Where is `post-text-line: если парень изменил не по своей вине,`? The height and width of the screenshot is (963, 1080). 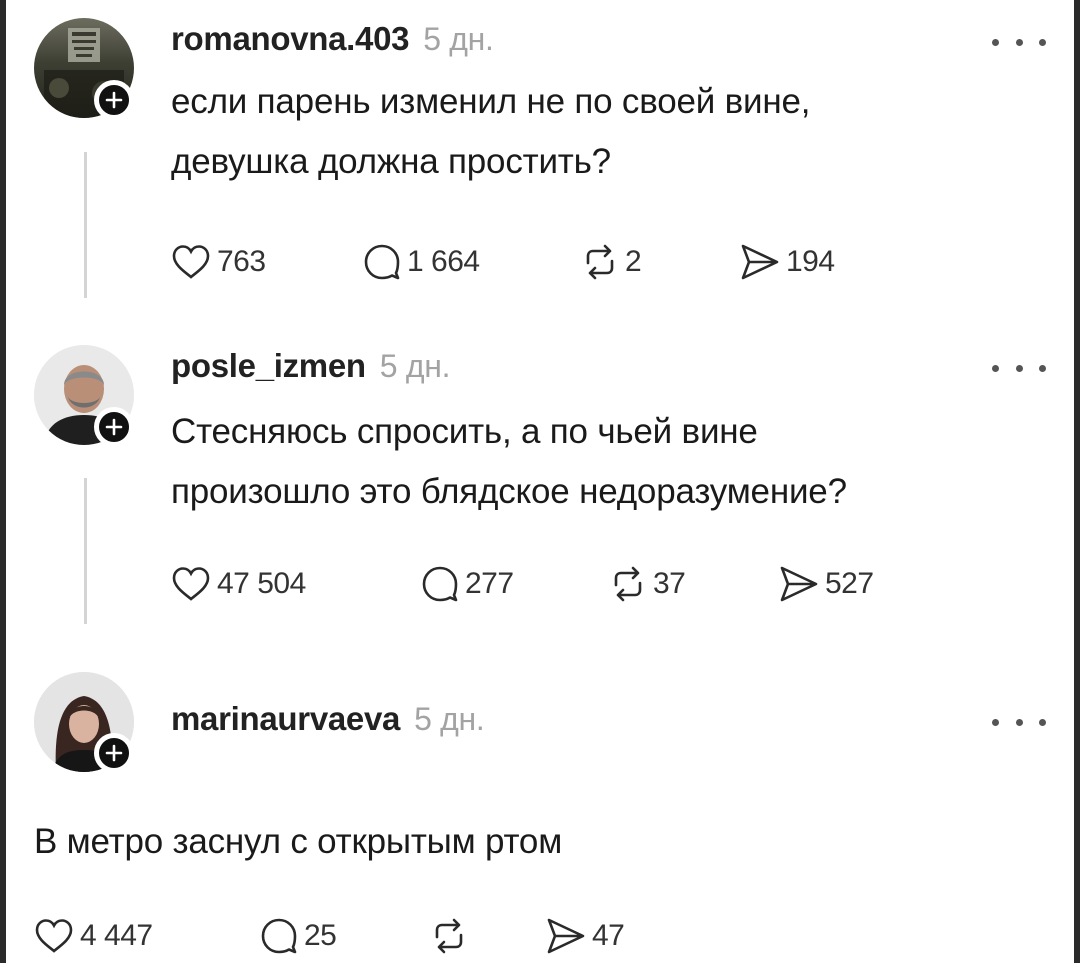
post-text-line: если парень изменил не по своей вине, is located at coordinates (491, 101).